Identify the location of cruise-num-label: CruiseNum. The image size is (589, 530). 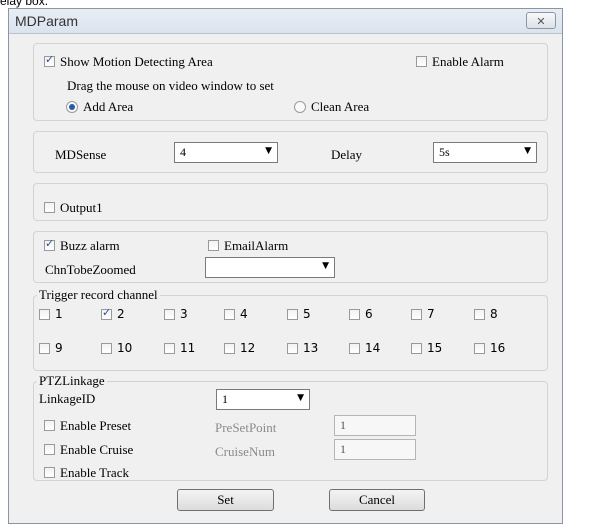
(245, 451).